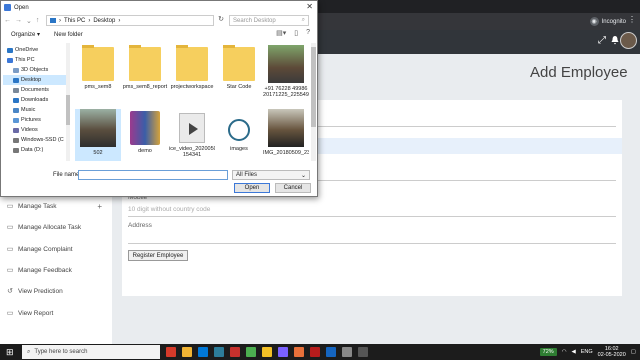  What do you see at coordinates (203, 352) in the screenshot?
I see `vscode-icon` at bounding box center [203, 352].